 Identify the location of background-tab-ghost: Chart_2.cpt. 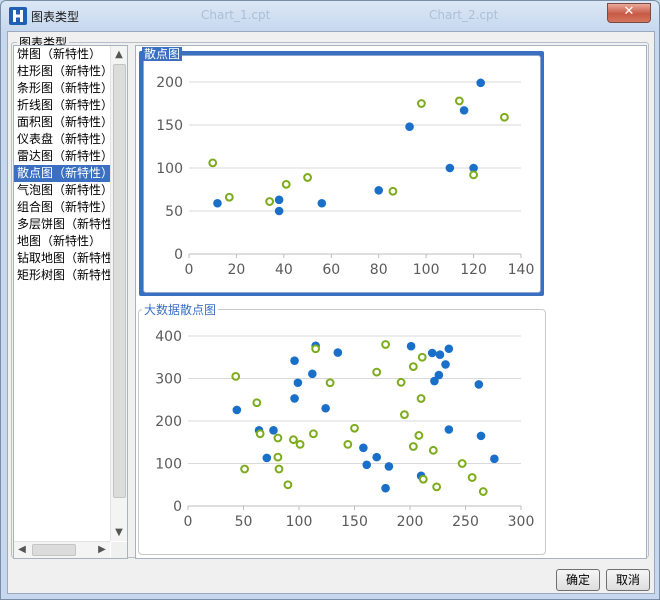
(464, 15).